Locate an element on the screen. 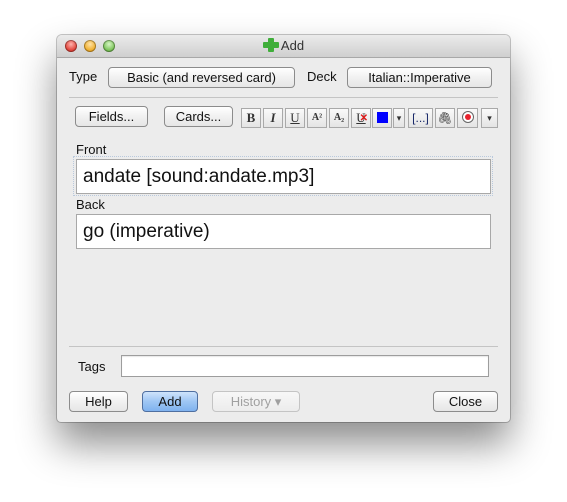 The width and height of the screenshot is (567, 502). superscript-icon: A² is located at coordinates (317, 117).